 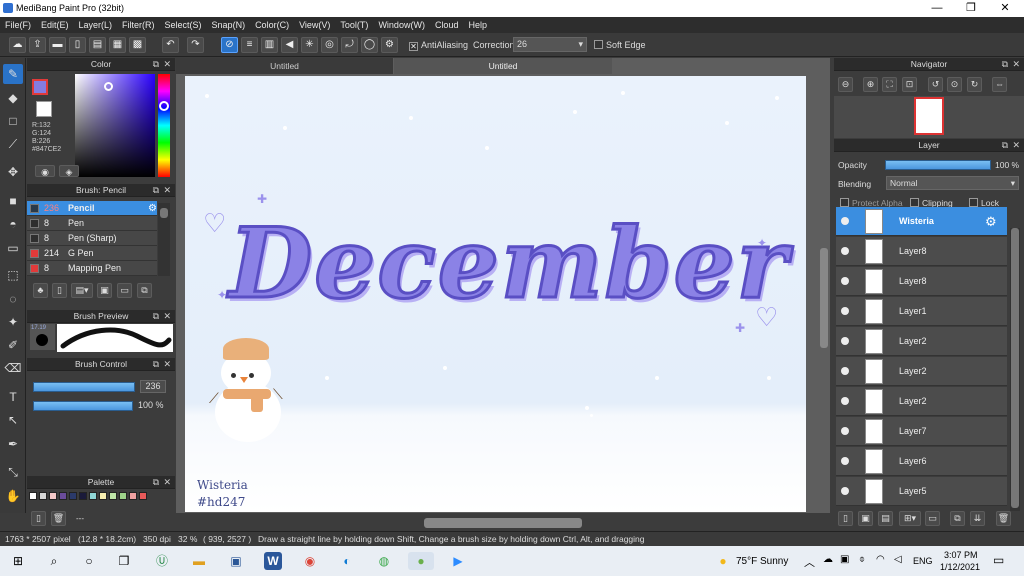 I want to click on picker-handle, so click(x=108, y=86).